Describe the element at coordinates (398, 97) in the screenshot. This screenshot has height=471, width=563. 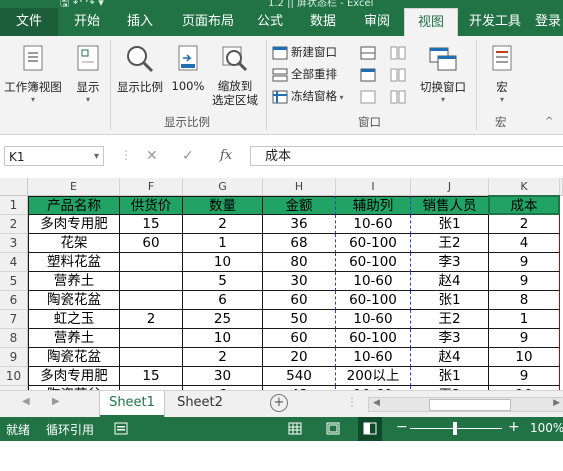
I see `reset-window-position-icon` at that location.